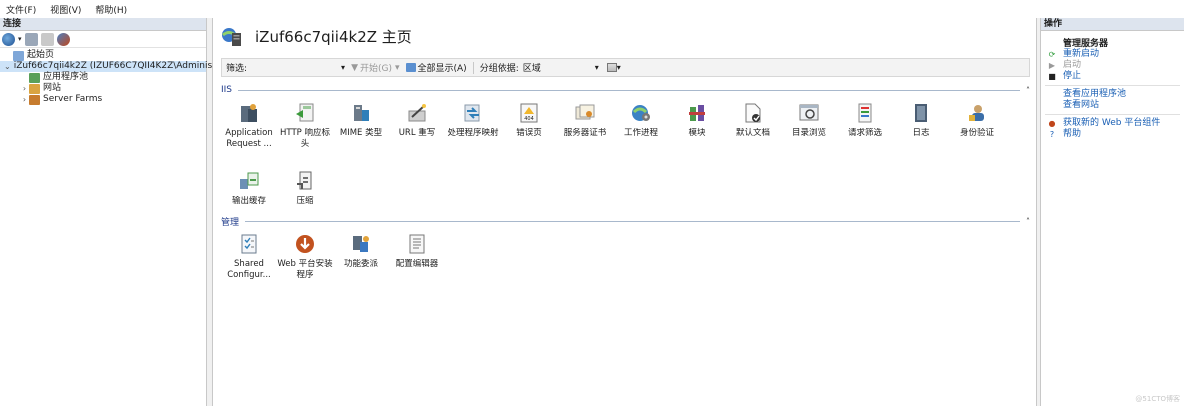  I want to click on action-item: ● 获取新的 Web 平台组件, so click(1112, 123).